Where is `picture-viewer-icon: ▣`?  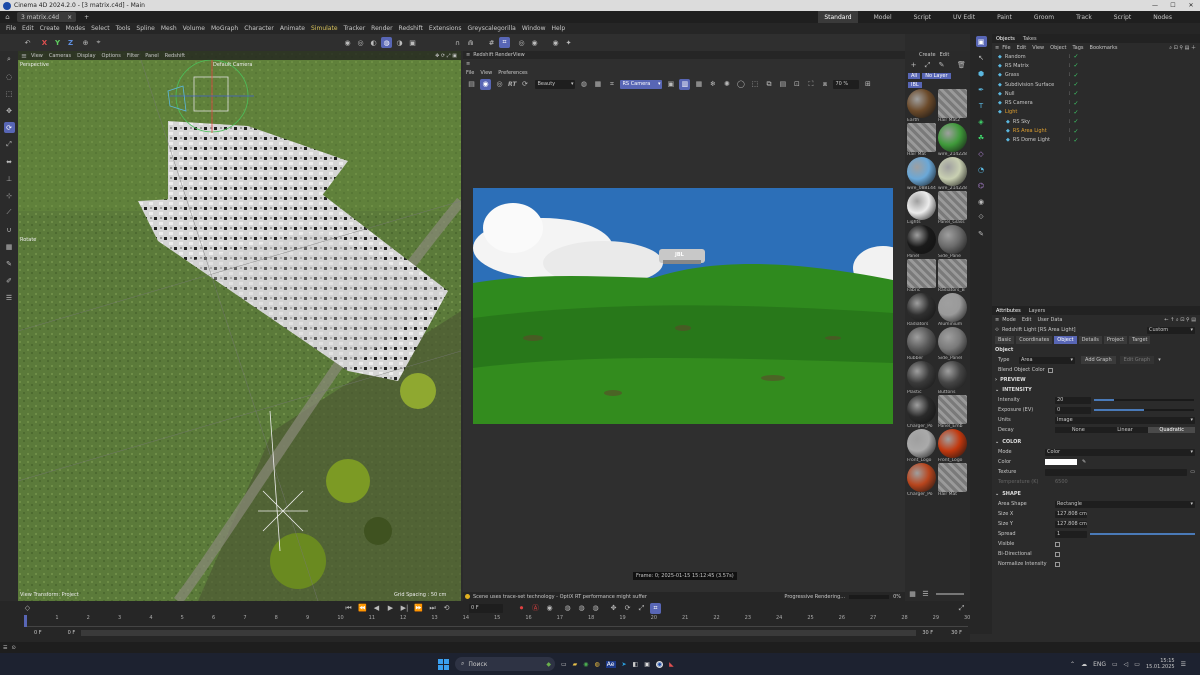 picture-viewer-icon: ▣ is located at coordinates (412, 42).